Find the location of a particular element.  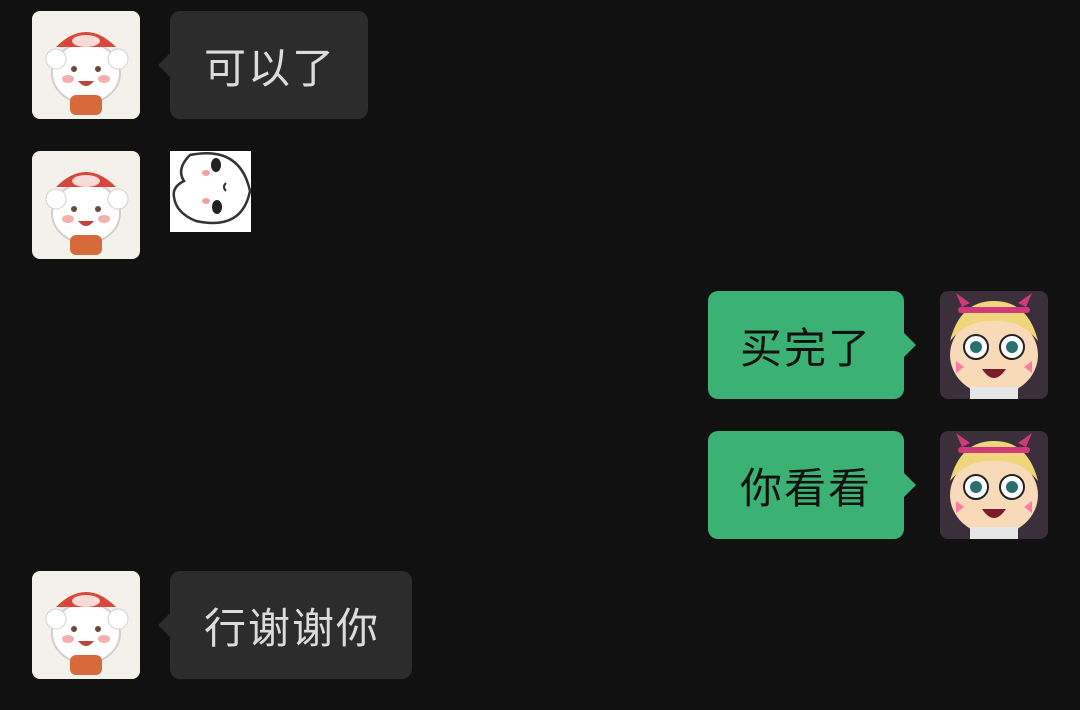

message-bubble-outgoing: 你看看 is located at coordinates (812, 485).